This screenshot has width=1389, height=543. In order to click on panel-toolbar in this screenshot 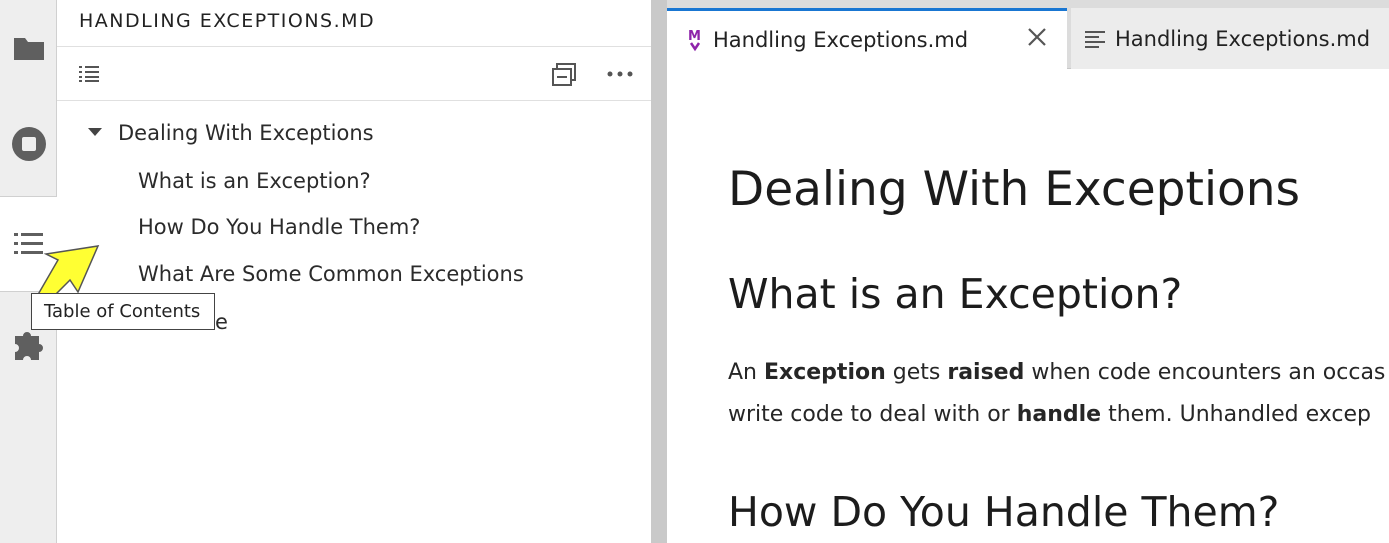, I will do `click(354, 73)`.